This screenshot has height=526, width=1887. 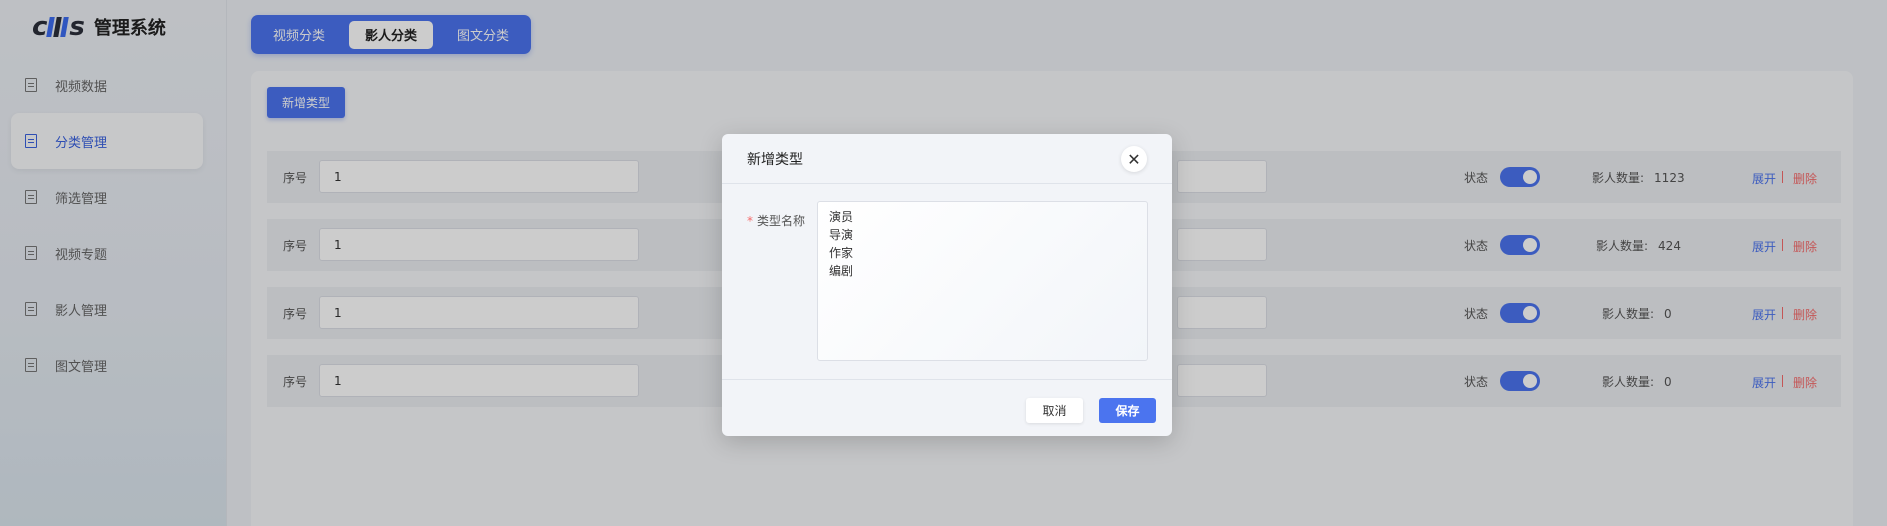 I want to click on required-mark: *, so click(x=750, y=221).